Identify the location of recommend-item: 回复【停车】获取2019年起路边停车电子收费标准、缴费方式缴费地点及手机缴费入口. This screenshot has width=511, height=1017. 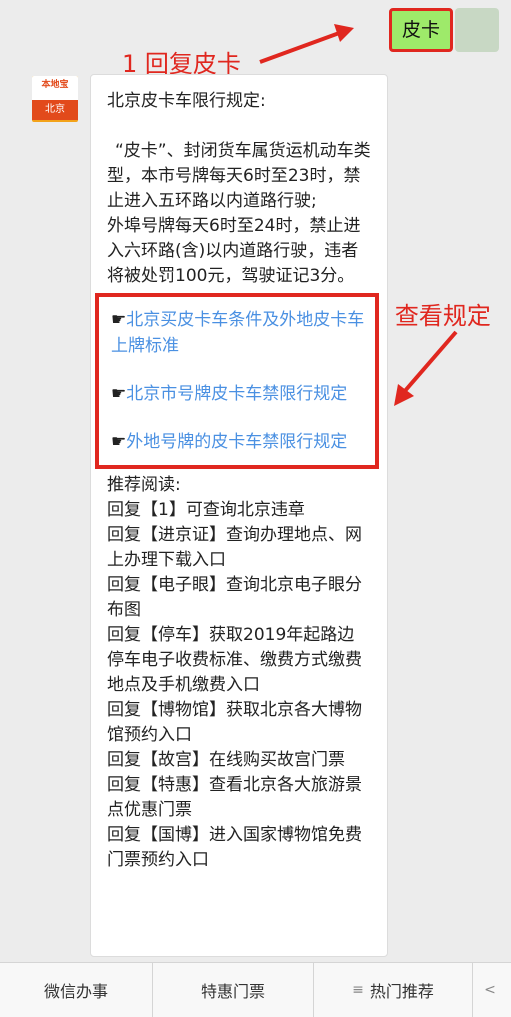
(234, 660).